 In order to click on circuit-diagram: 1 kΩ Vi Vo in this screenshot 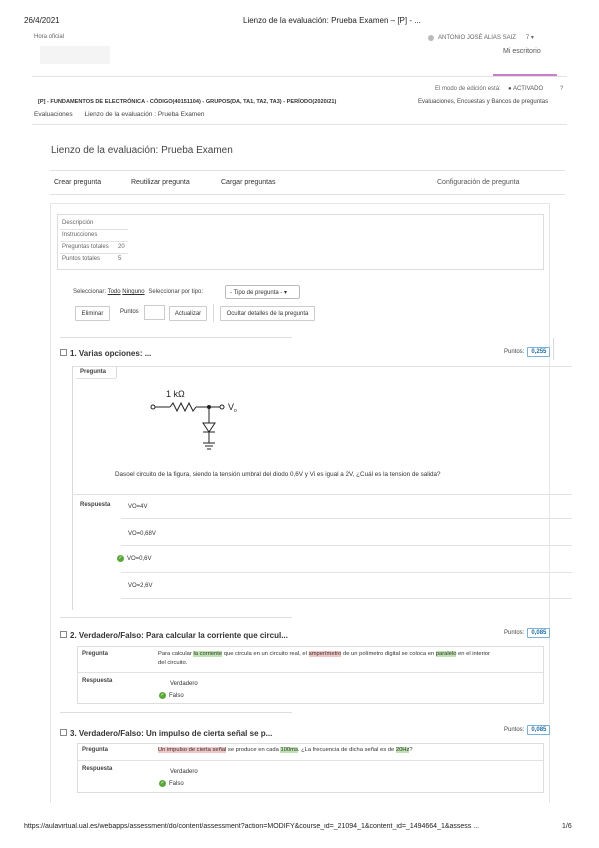, I will do `click(193, 419)`.